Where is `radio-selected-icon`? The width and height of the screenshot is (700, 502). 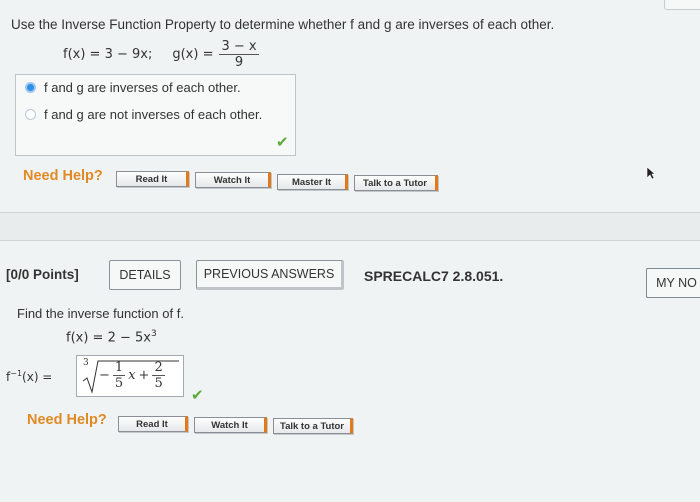 radio-selected-icon is located at coordinates (30, 87).